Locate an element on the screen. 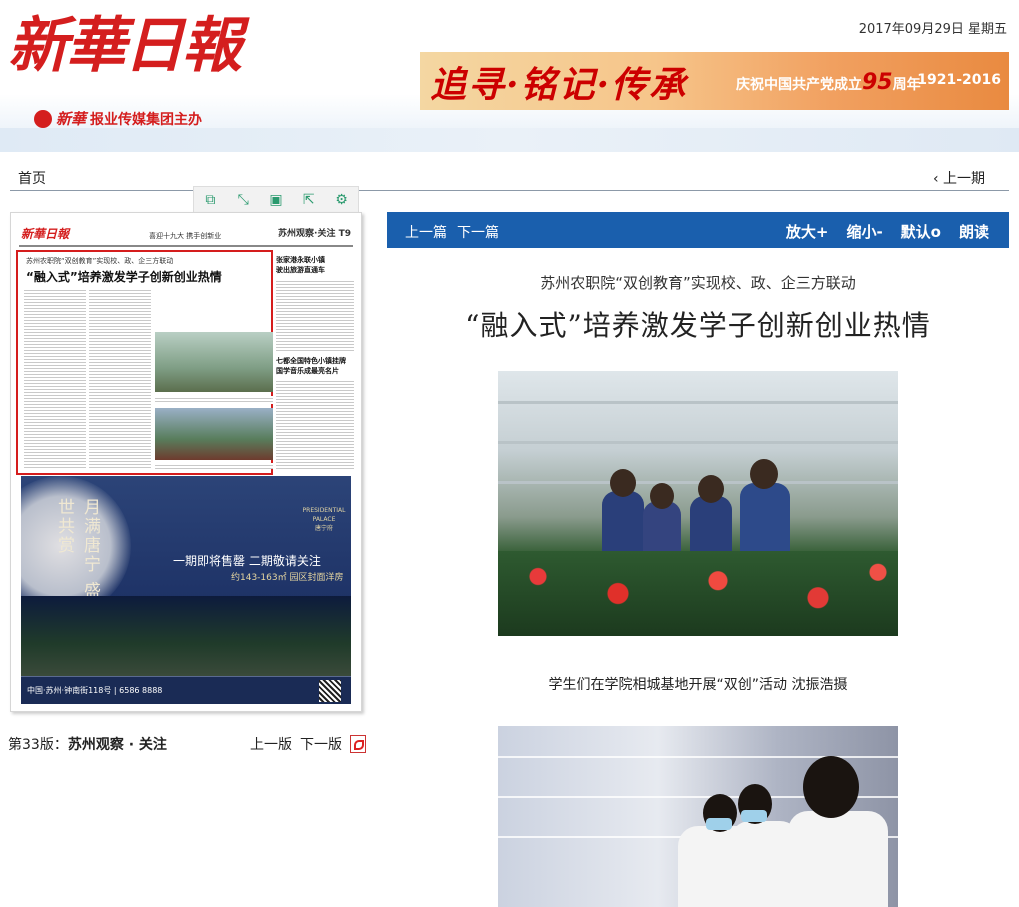 The height and width of the screenshot is (907, 1019). ad-contact: 中国·苏州·钟南街118号 | 6586 8888 is located at coordinates (95, 690).